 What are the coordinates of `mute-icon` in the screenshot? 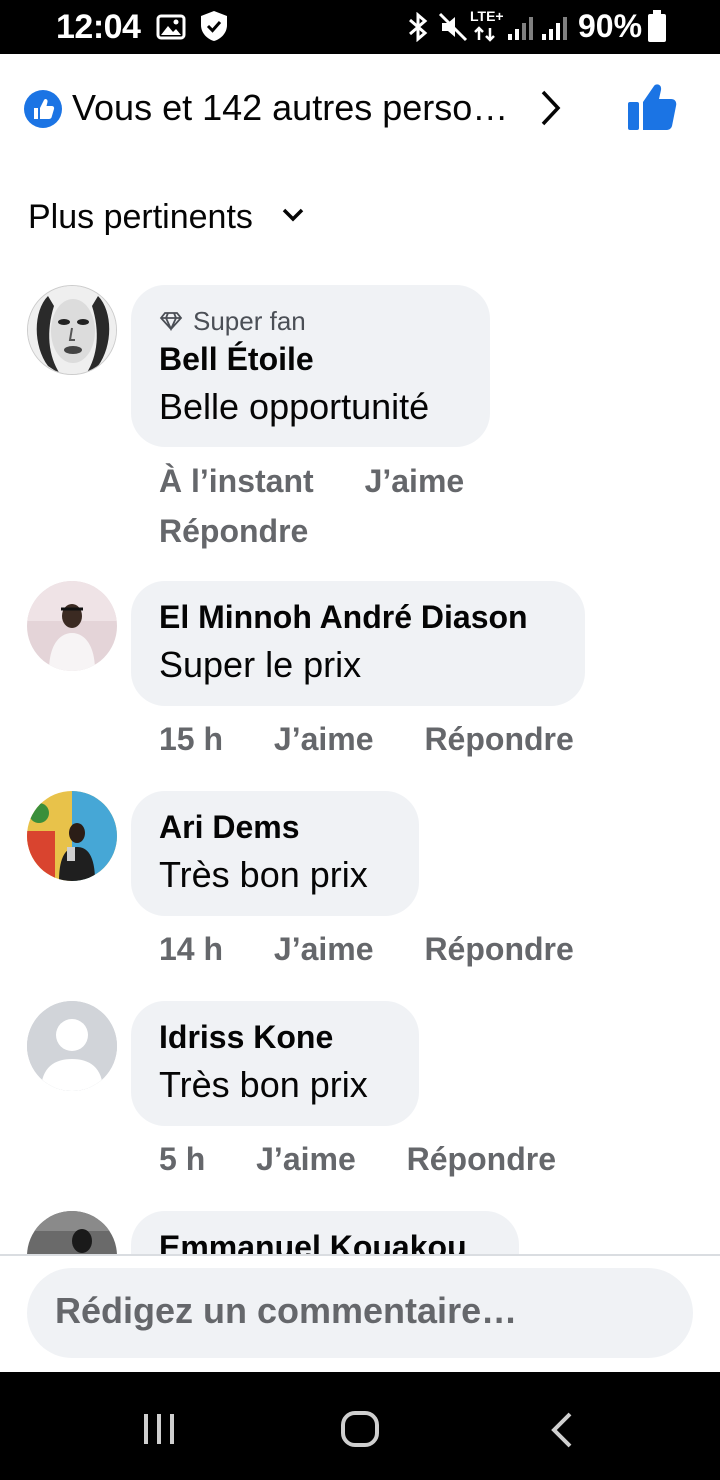 It's located at (453, 27).